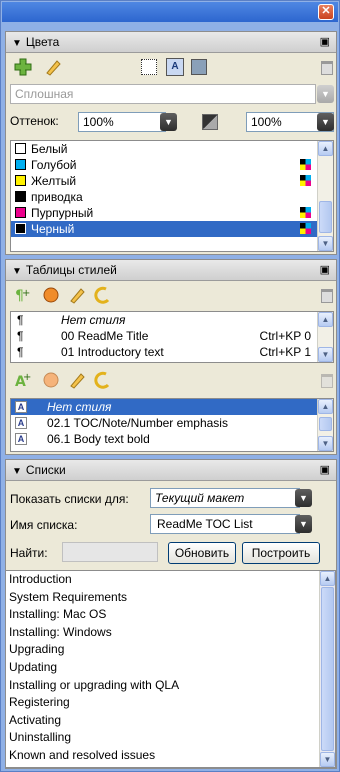  I want to click on tint-field: 100%, so click(122, 122).